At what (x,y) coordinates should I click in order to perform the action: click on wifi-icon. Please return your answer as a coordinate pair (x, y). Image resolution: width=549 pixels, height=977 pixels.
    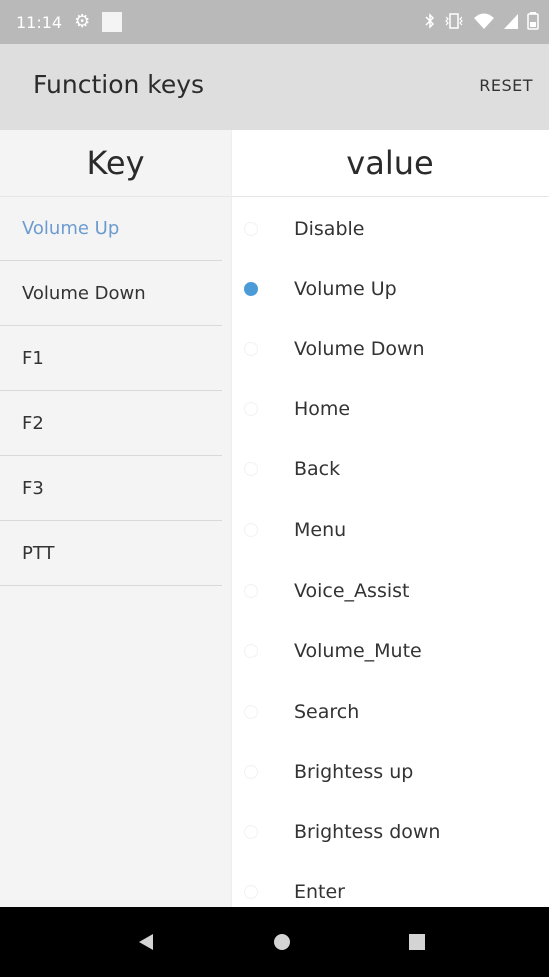
    Looking at the image, I should click on (484, 21).